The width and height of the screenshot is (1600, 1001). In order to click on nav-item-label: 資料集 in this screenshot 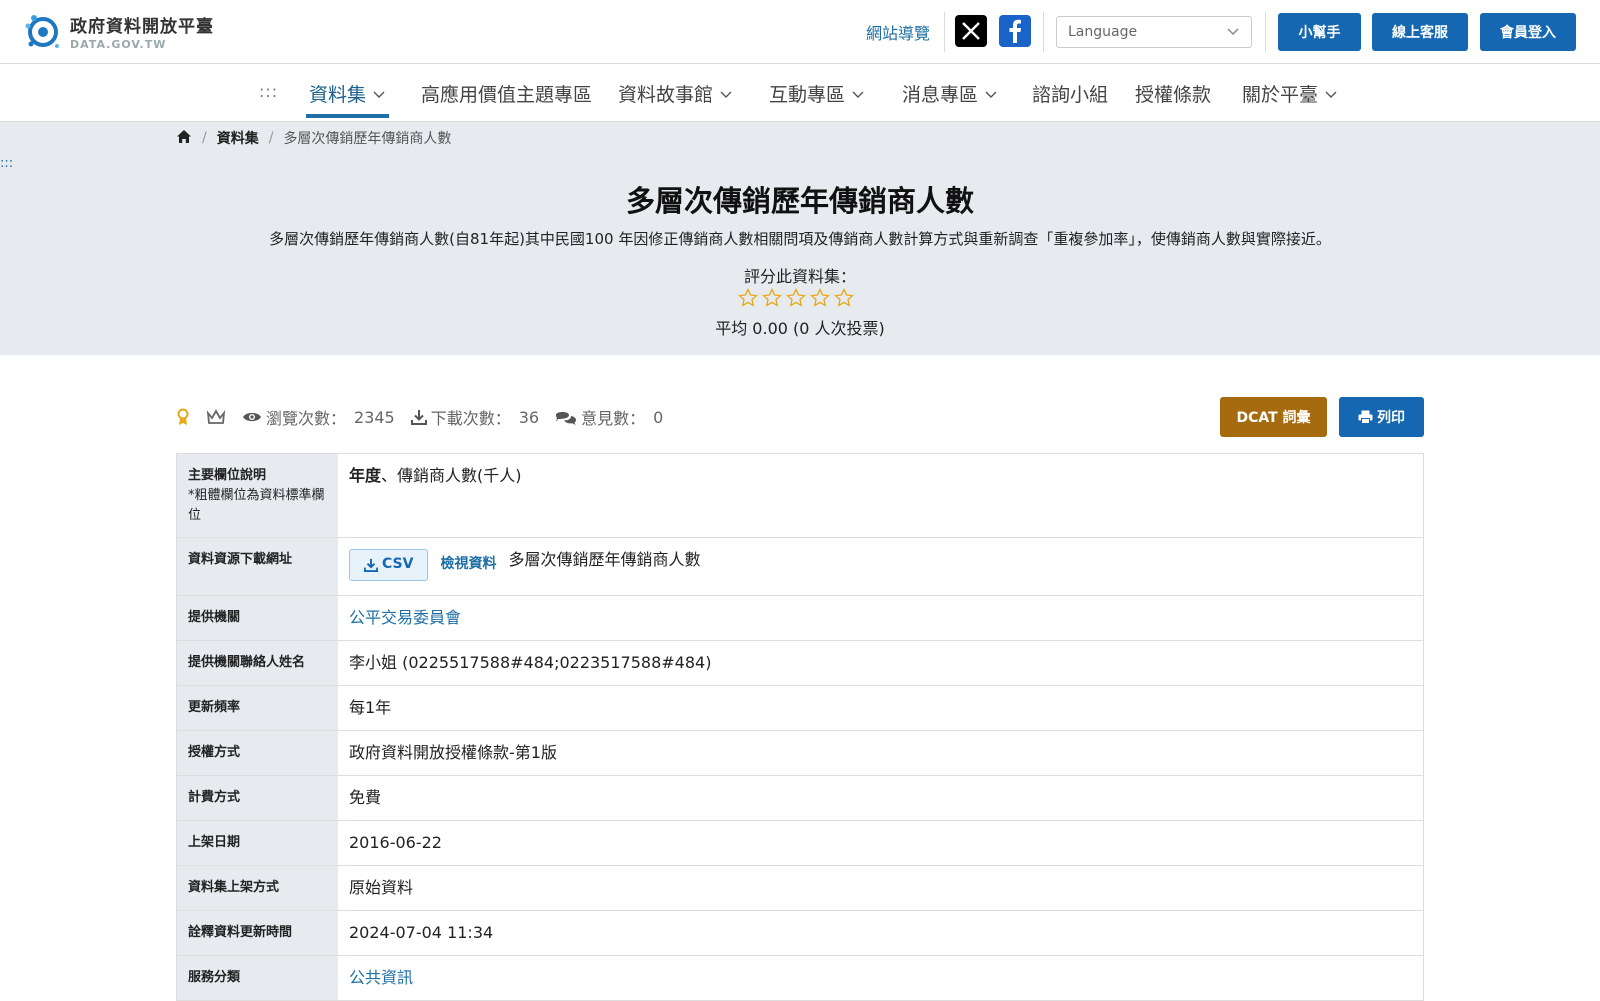, I will do `click(338, 95)`.